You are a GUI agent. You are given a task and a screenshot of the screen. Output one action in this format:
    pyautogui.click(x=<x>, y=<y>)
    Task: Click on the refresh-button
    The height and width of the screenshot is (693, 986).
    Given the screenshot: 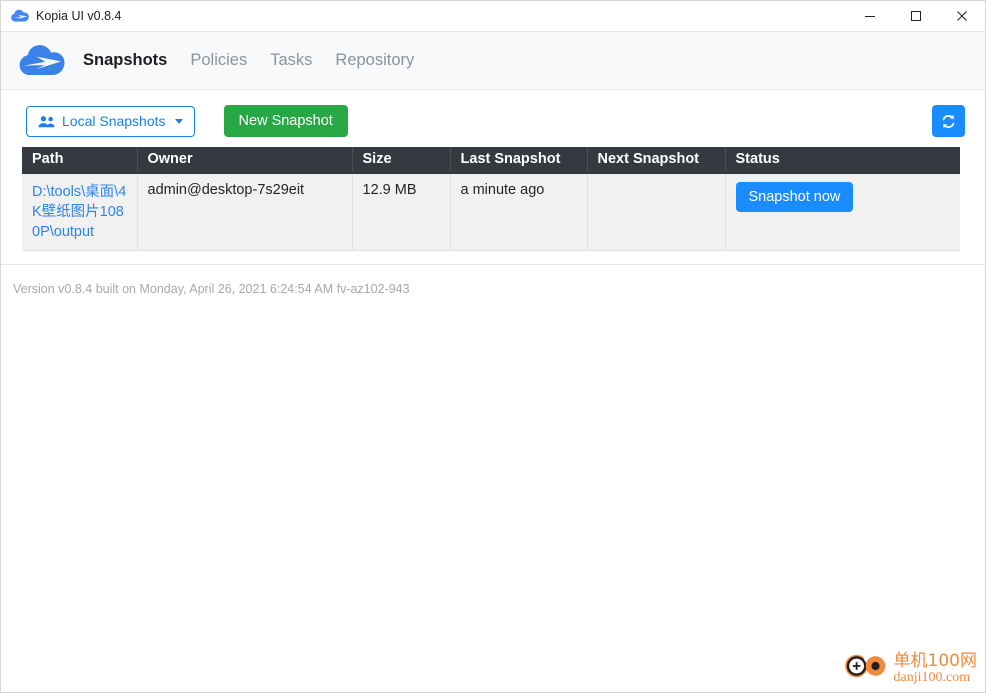 What is the action you would take?
    pyautogui.click(x=948, y=121)
    